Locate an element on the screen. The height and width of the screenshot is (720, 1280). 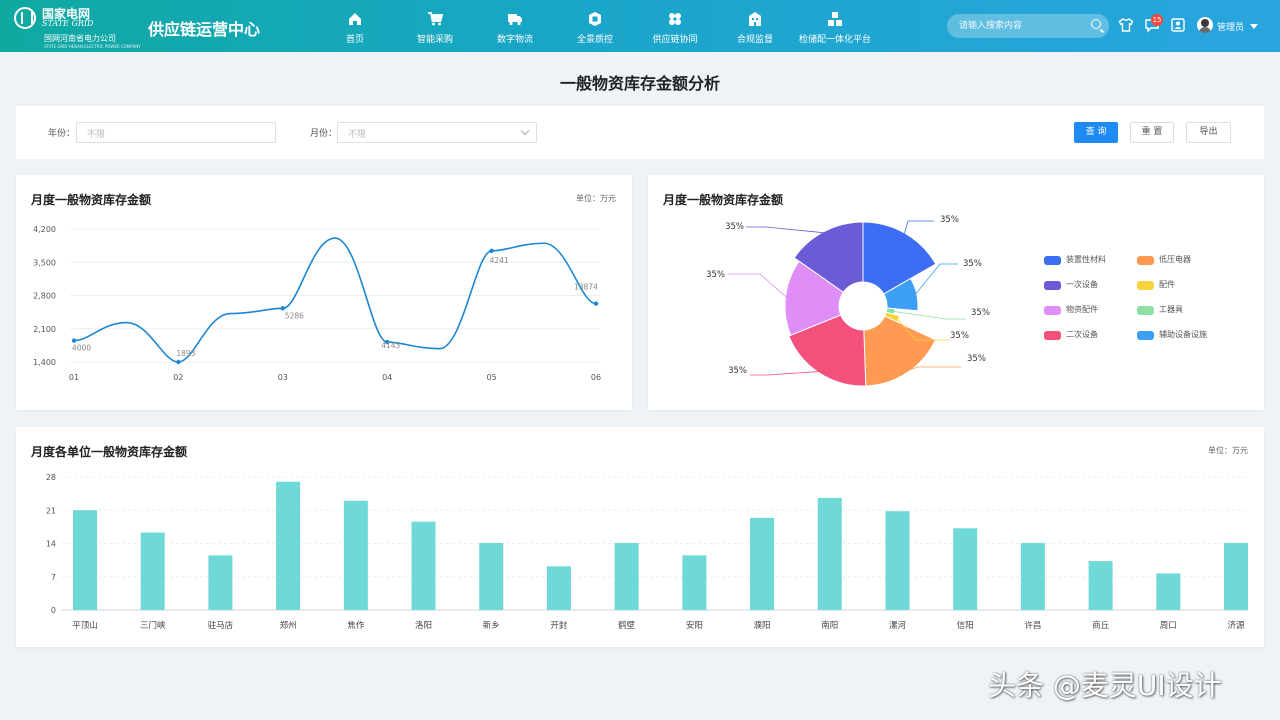
data-point is located at coordinates (596, 303).